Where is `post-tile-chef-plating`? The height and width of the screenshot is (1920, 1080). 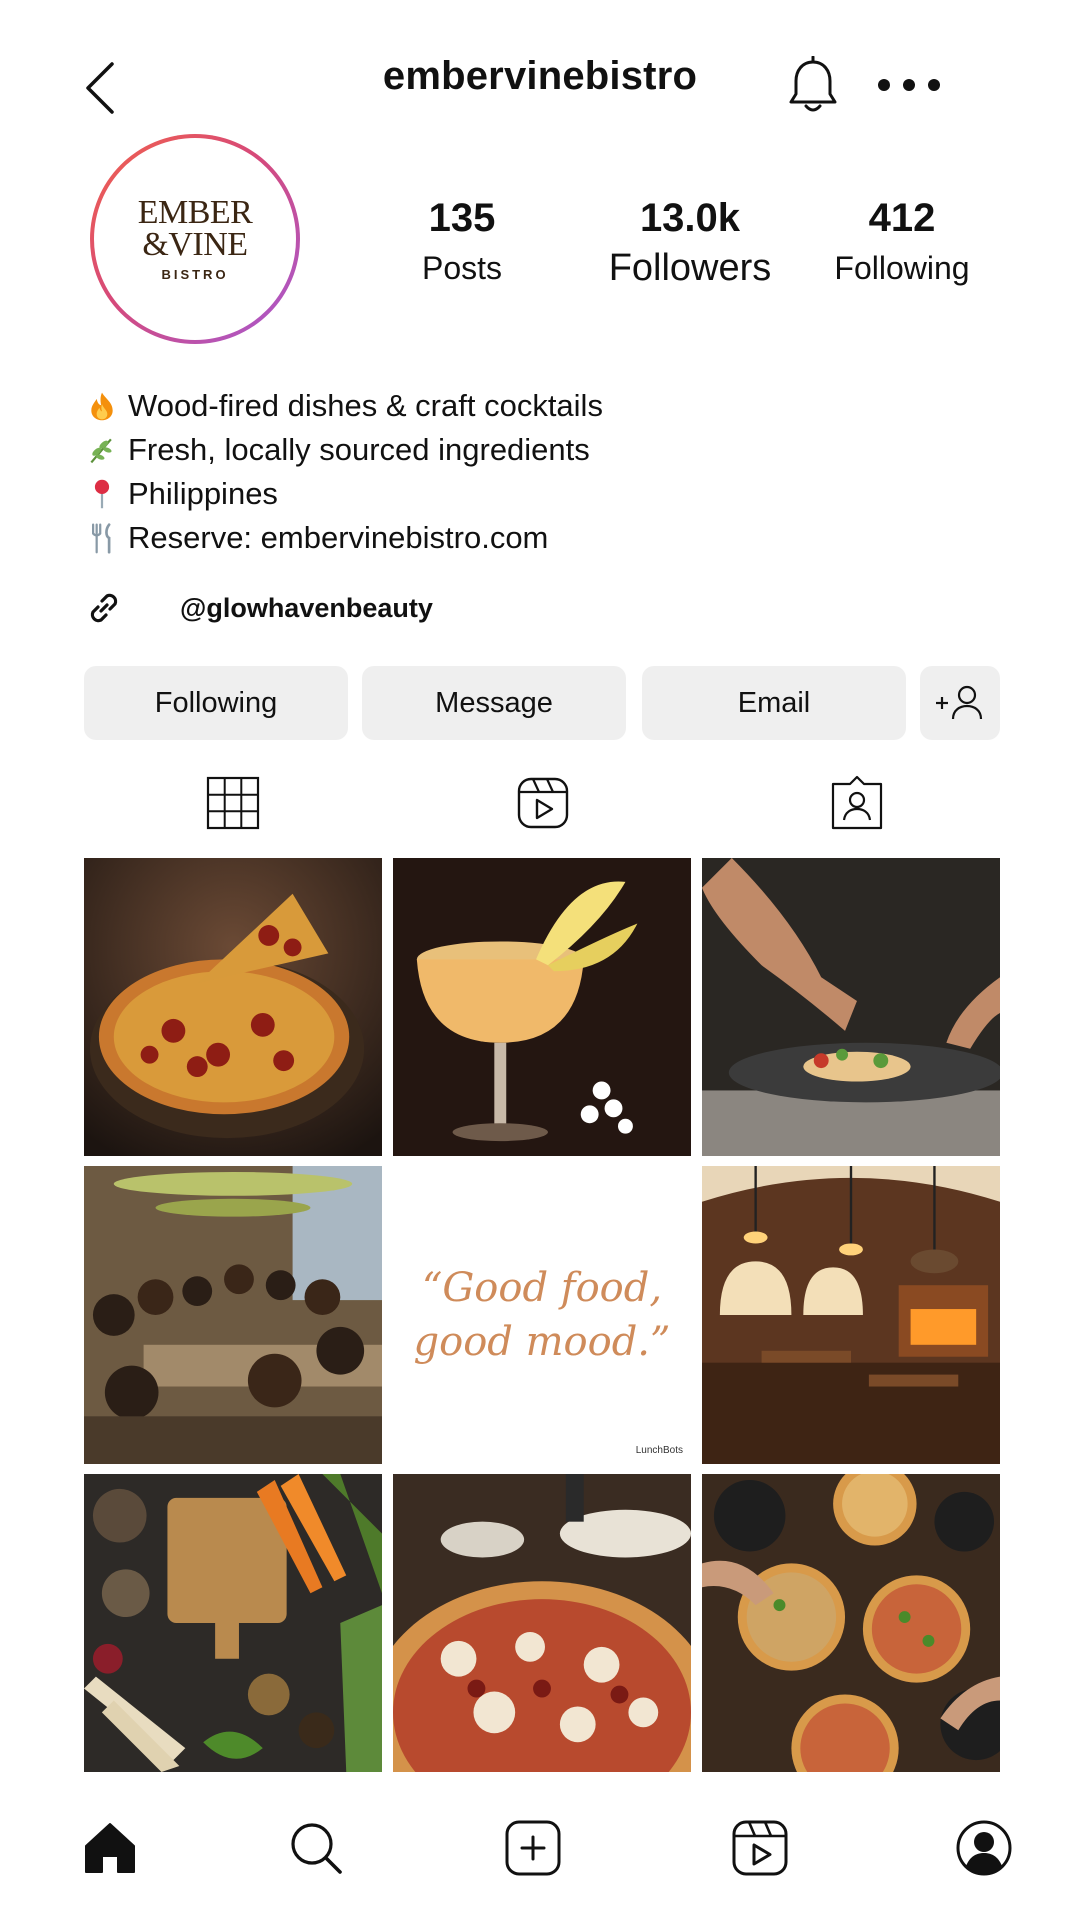 post-tile-chef-plating is located at coordinates (851, 1007).